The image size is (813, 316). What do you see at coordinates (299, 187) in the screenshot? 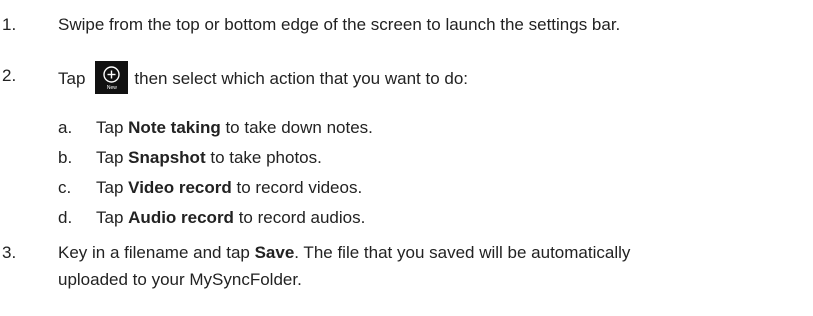
I see `substep-post: to record videos.` at bounding box center [299, 187].